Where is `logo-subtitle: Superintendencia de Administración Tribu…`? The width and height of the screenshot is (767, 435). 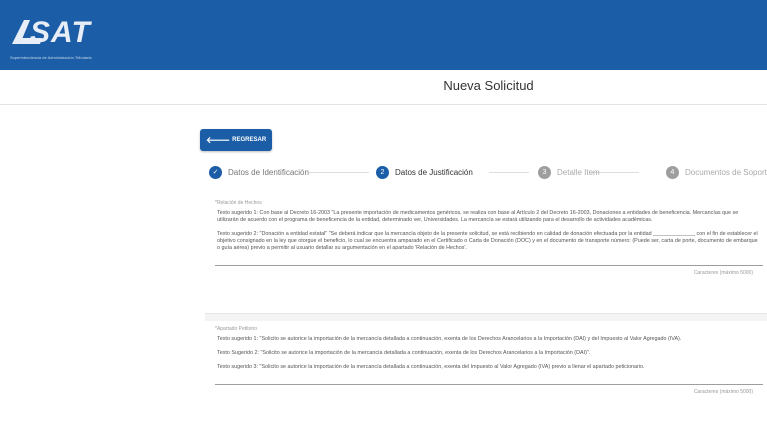 logo-subtitle: Superintendencia de Administración Tribu… is located at coordinates (51, 57).